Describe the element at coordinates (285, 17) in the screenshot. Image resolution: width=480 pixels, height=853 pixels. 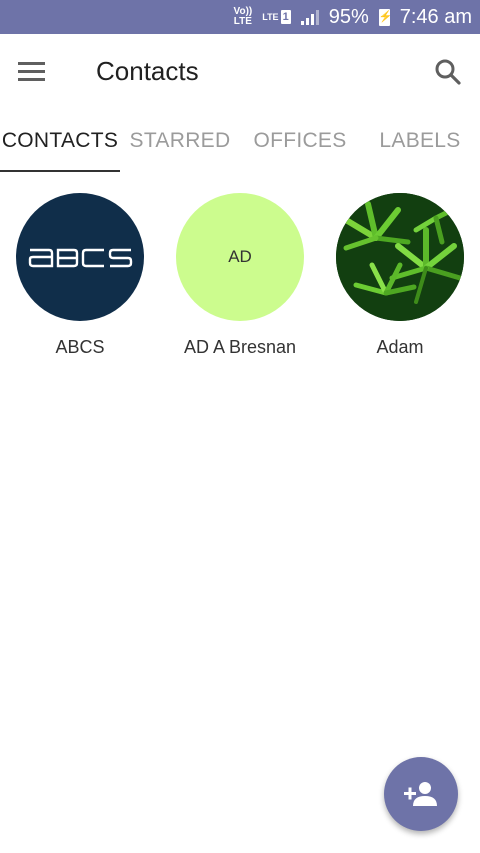
I see `sim-slot-badge: 1` at that location.